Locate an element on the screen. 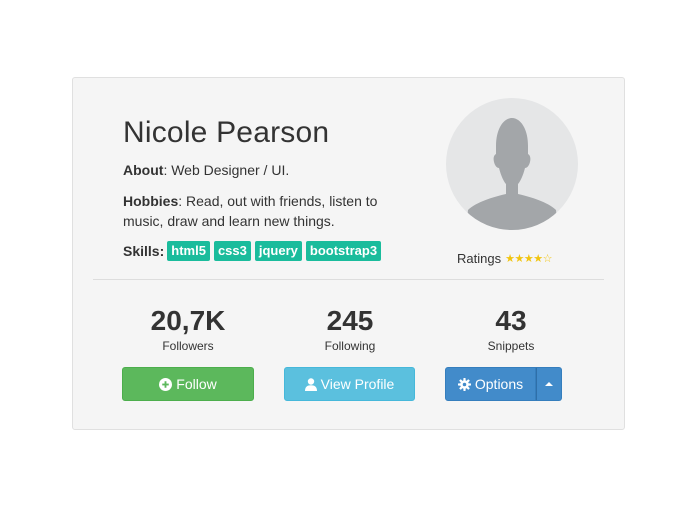  ratings-label: Ratings is located at coordinates (479, 258).